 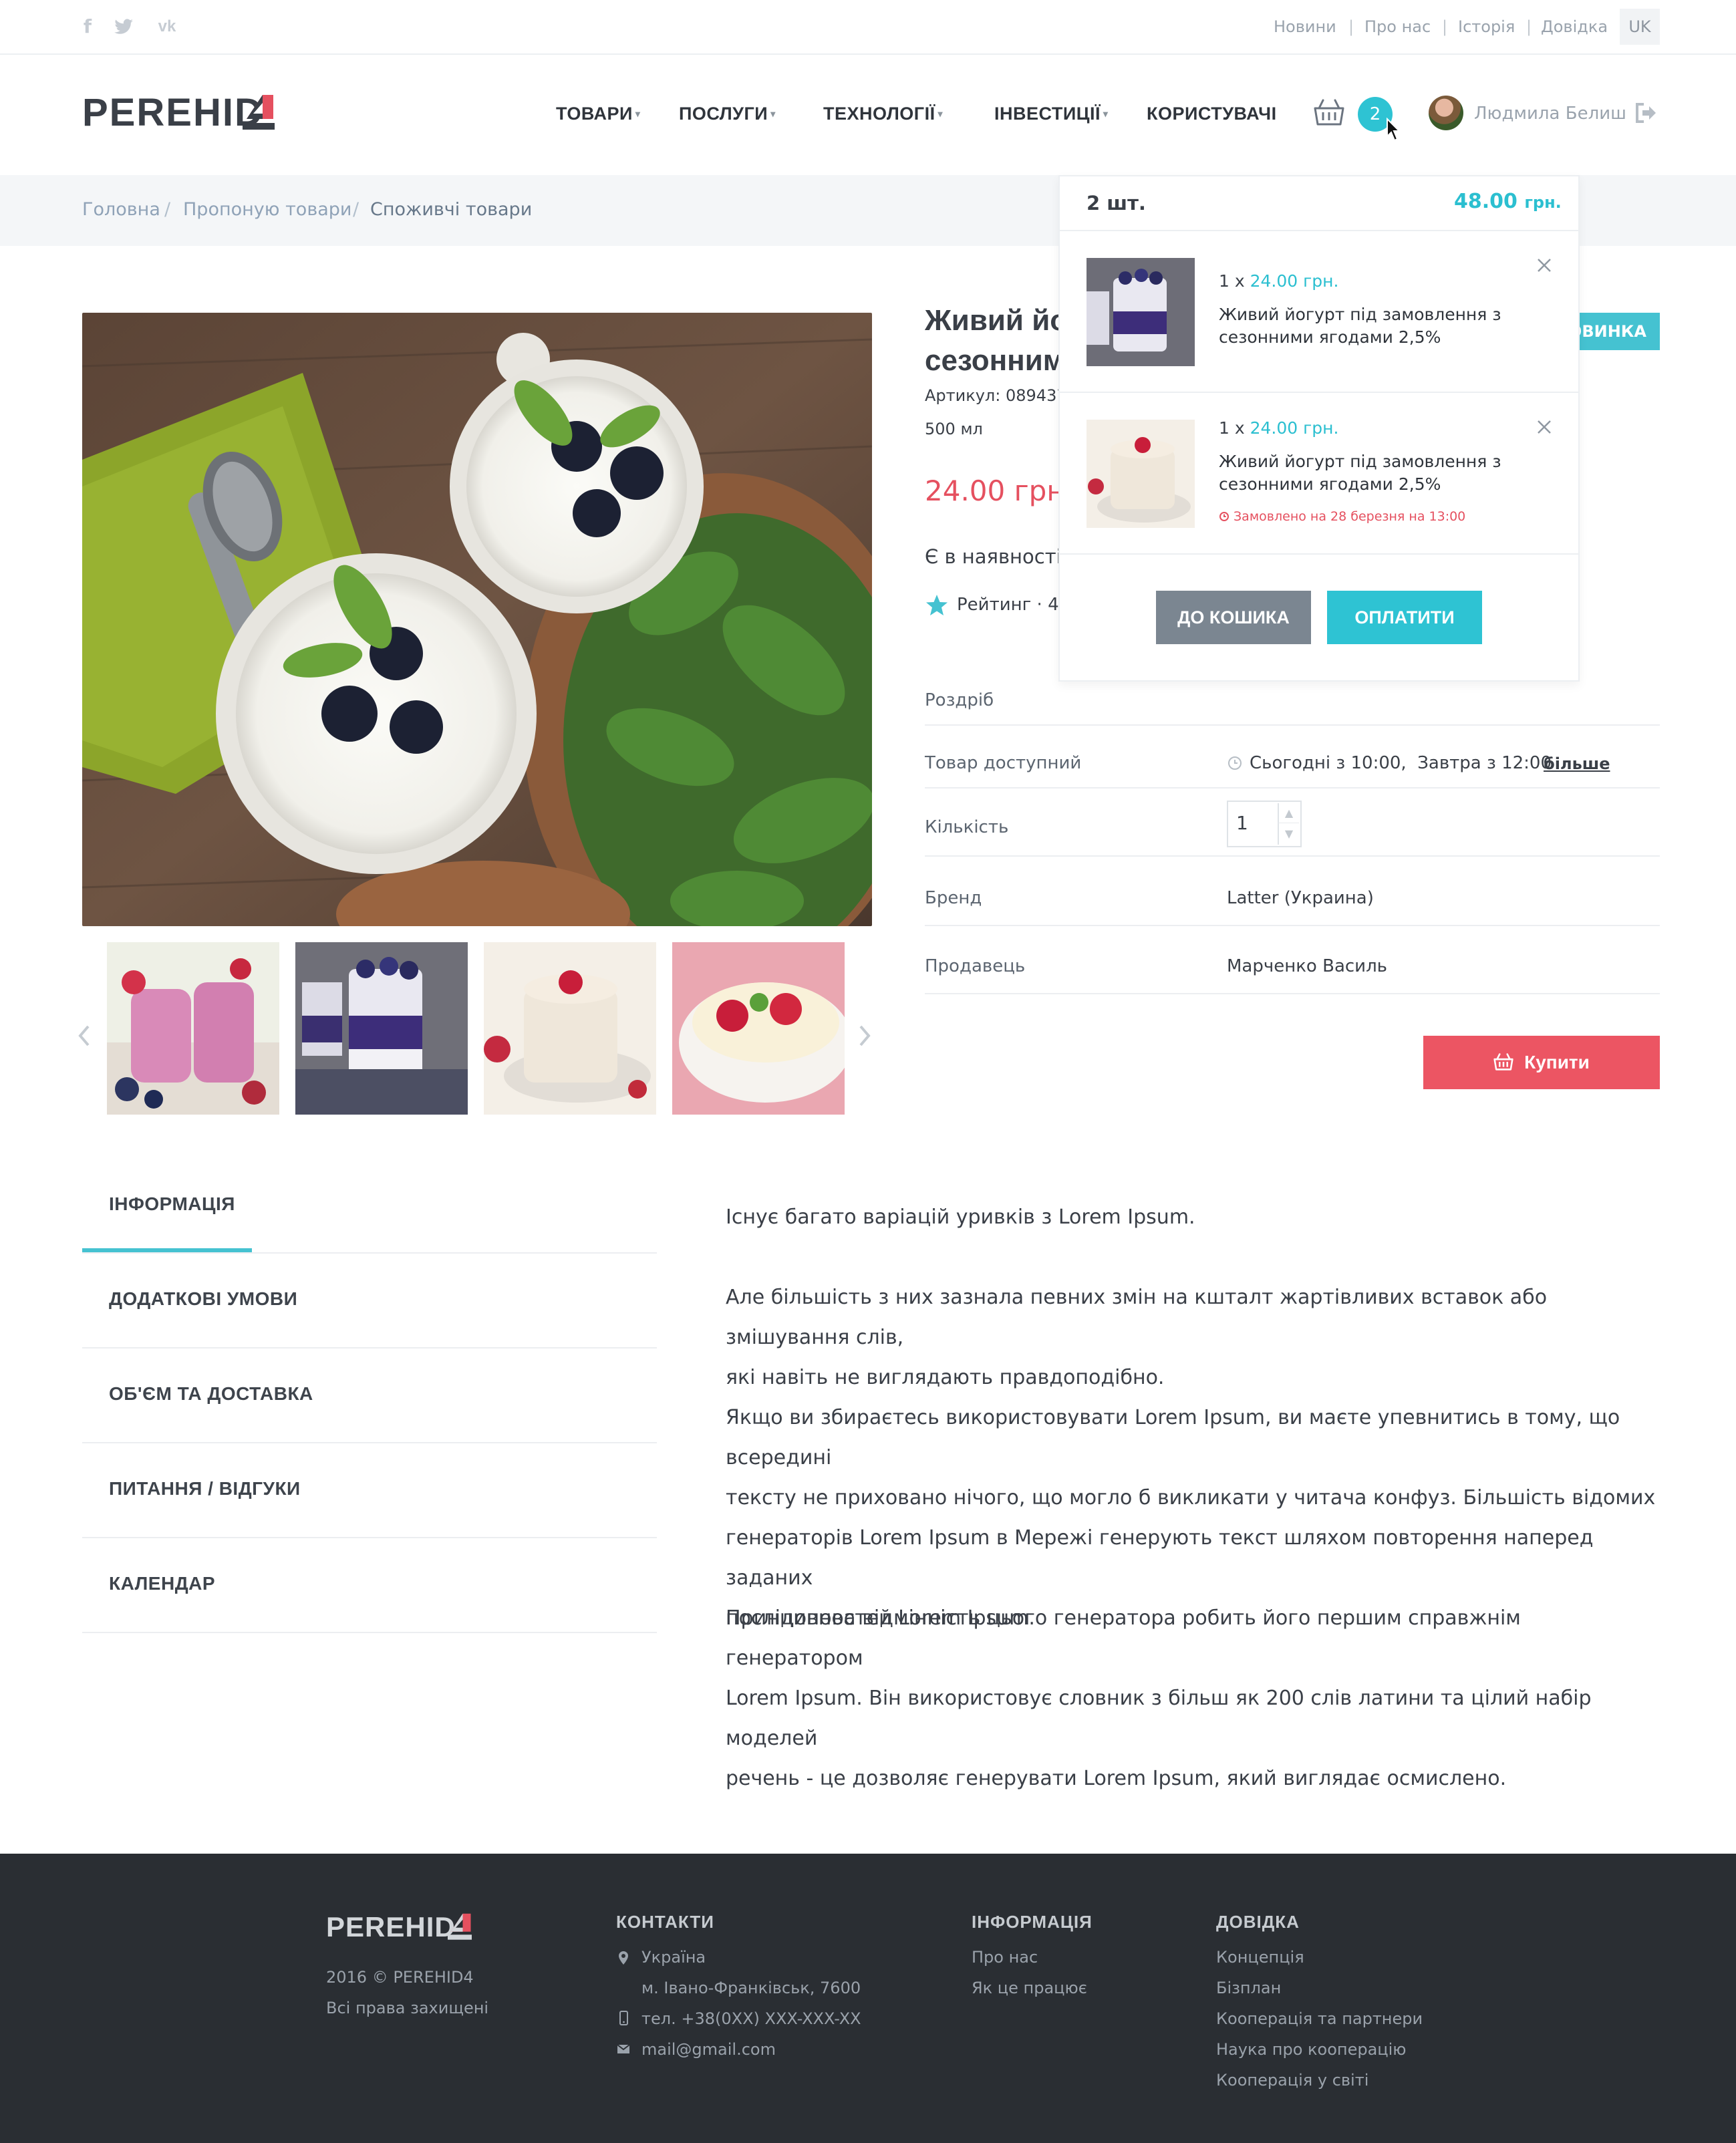 What do you see at coordinates (1401, 763) in the screenshot?
I see `availability-value: Сьогодні з 10:00, Завтра з 12:00` at bounding box center [1401, 763].